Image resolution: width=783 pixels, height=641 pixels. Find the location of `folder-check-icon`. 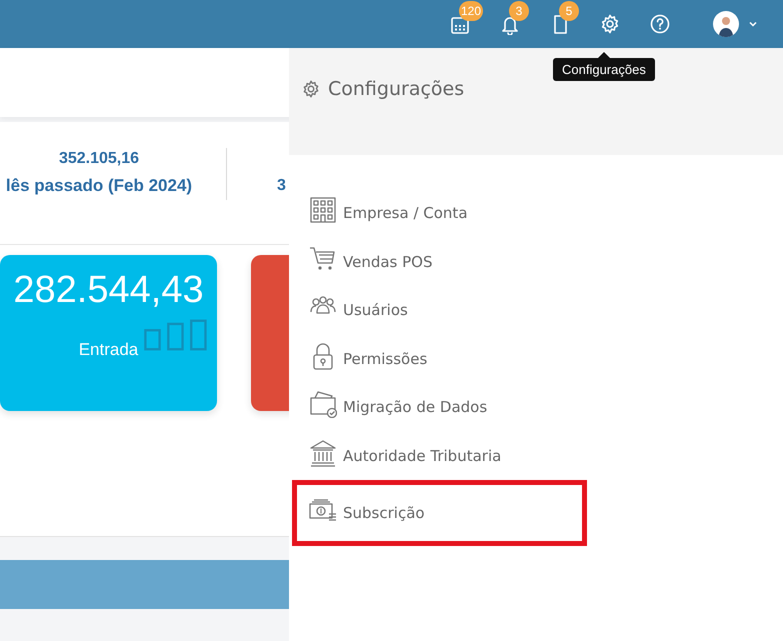

folder-check-icon is located at coordinates (323, 404).